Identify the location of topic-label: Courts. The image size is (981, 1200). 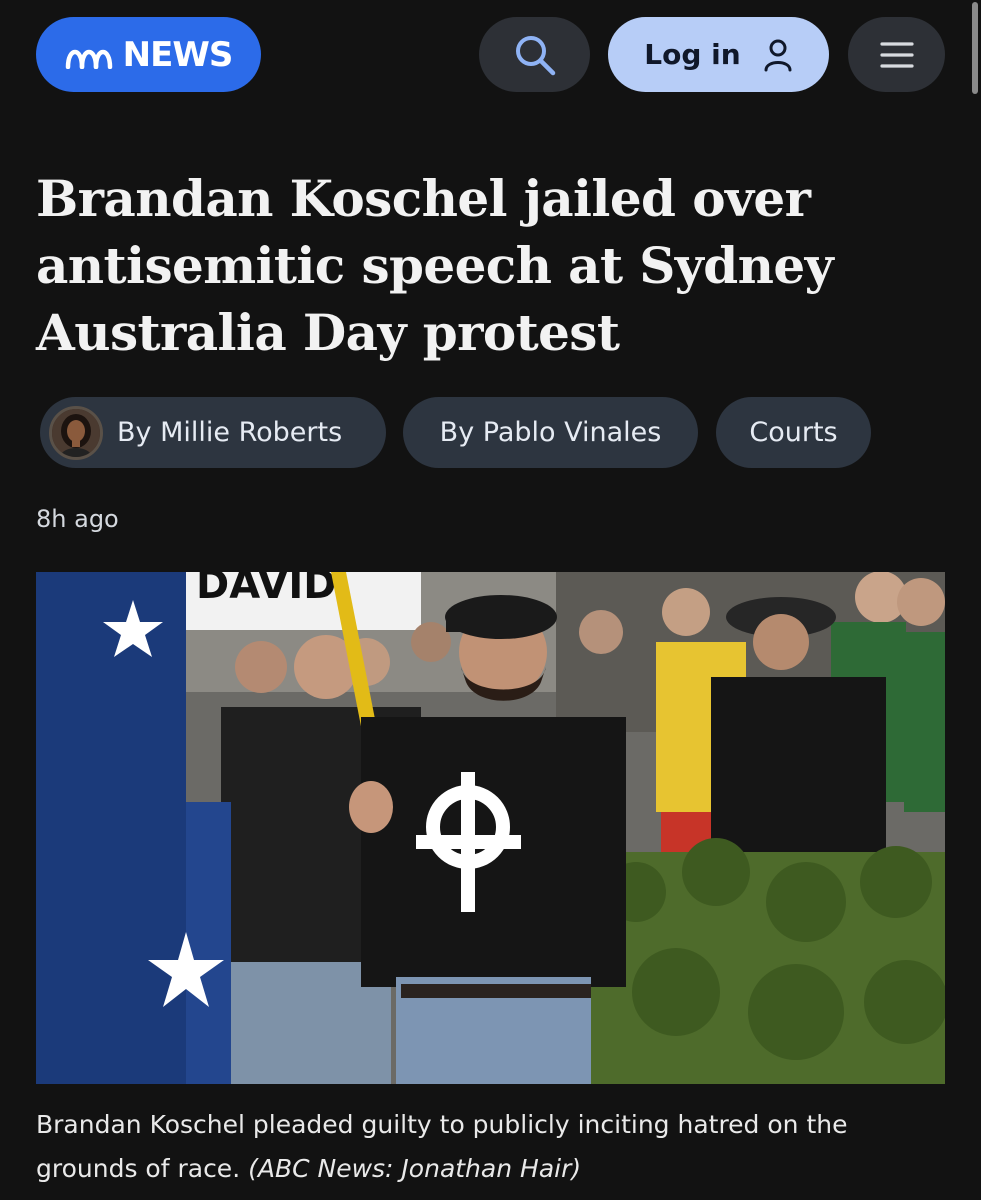
(793, 432).